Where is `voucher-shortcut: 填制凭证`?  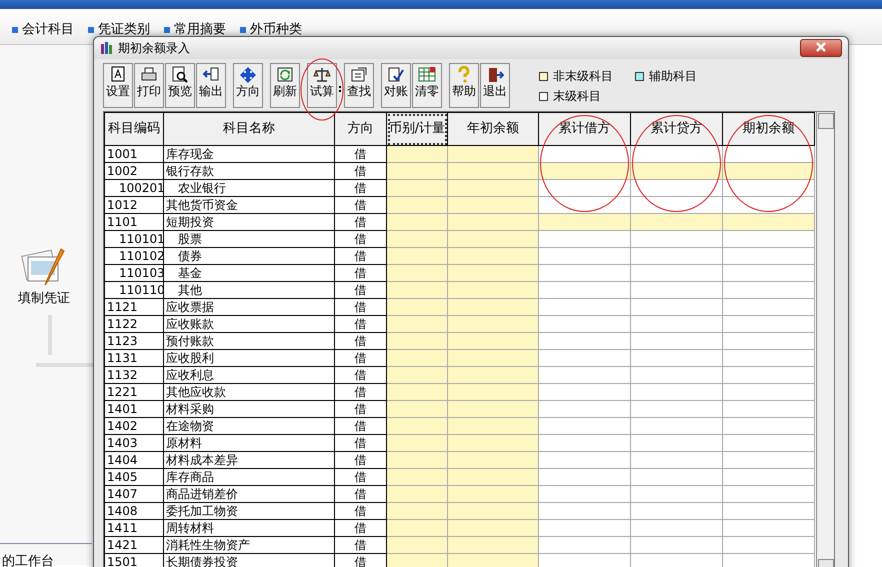 voucher-shortcut: 填制凭证 is located at coordinates (44, 276).